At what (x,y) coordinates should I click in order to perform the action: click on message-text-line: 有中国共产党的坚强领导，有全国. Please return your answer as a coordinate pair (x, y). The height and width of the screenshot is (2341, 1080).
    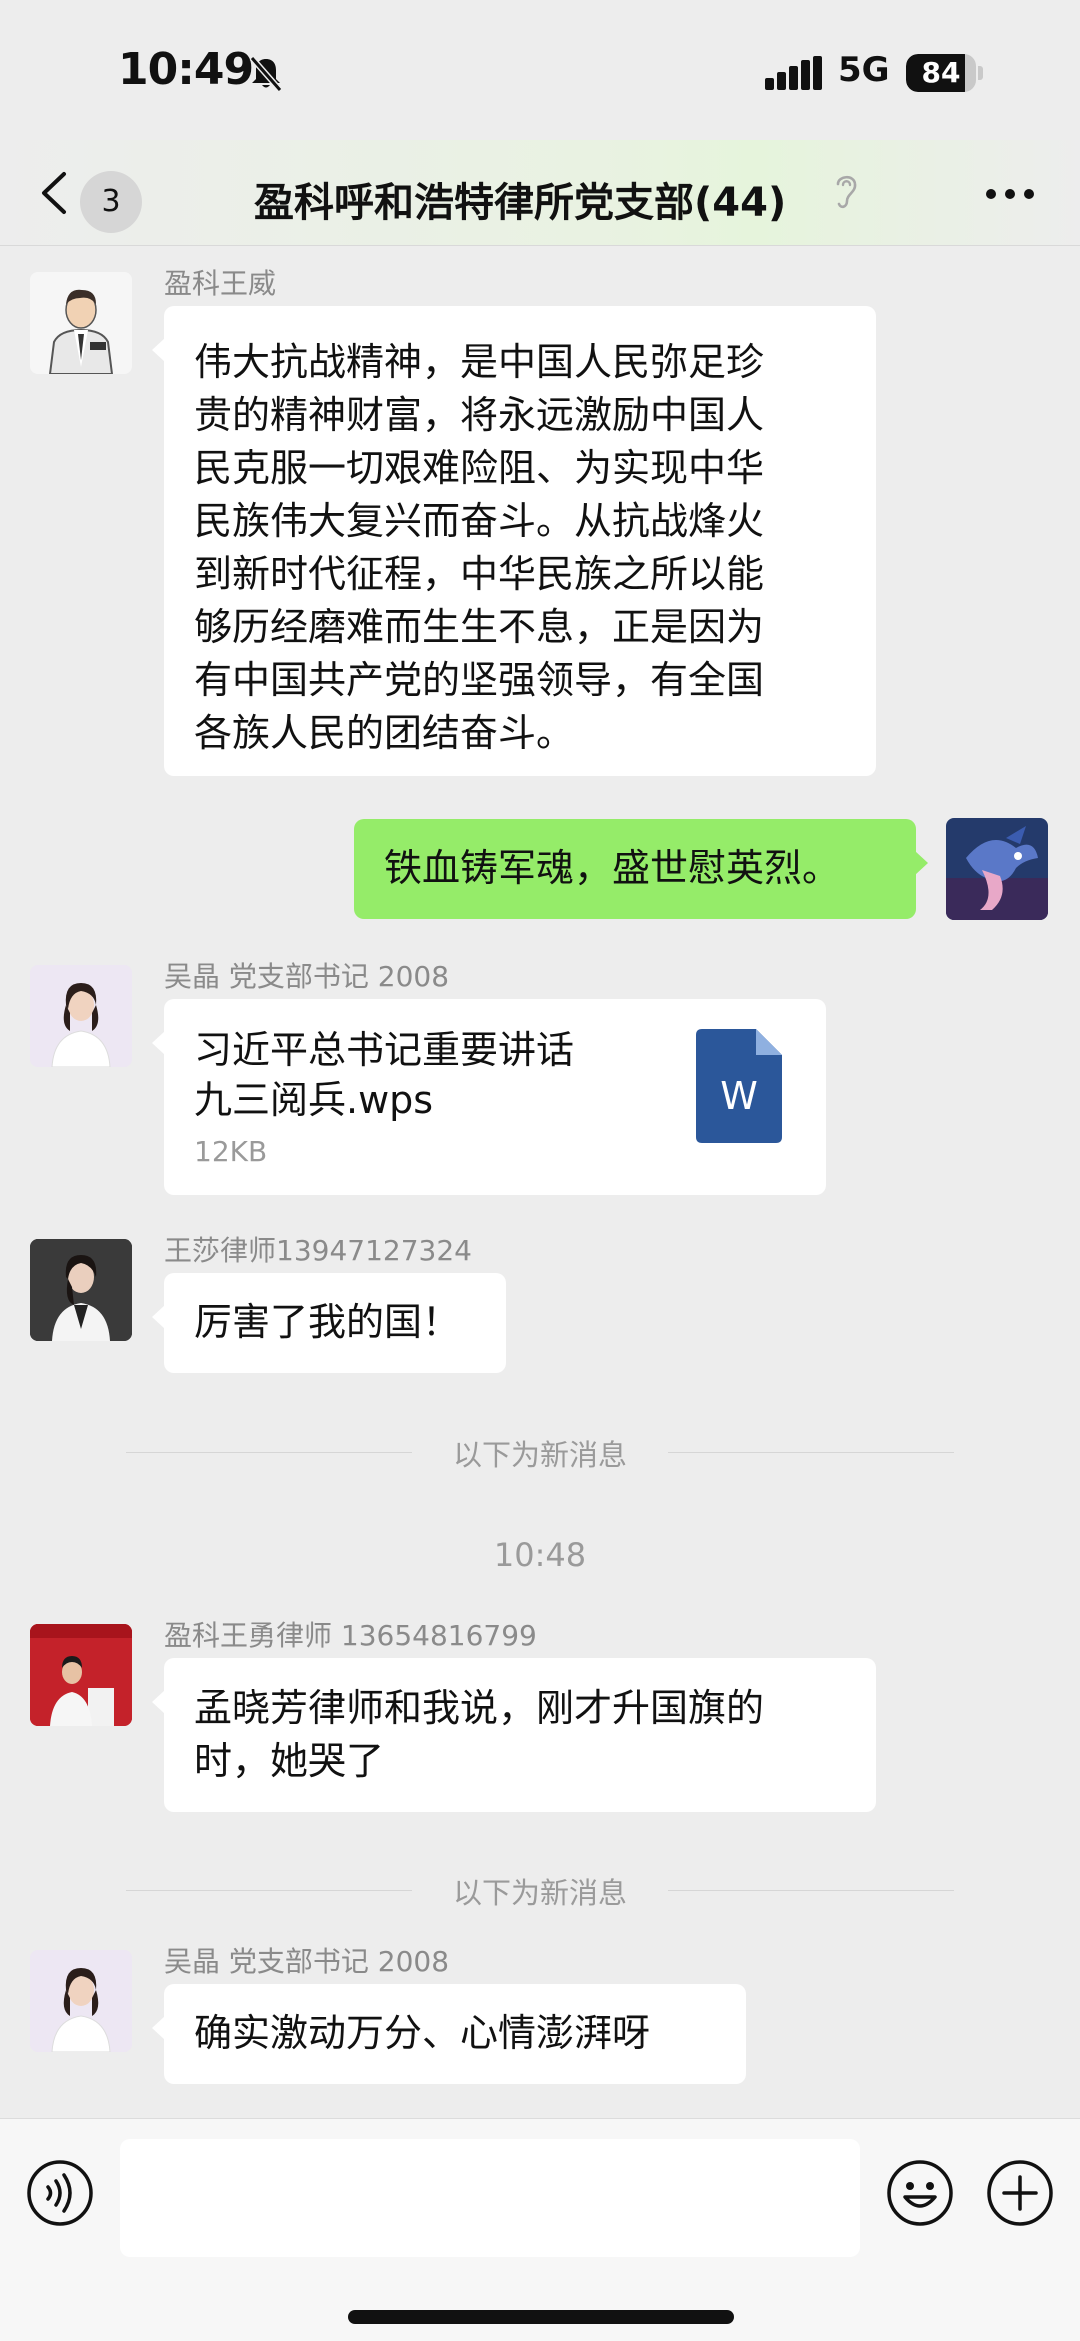
    Looking at the image, I should click on (479, 680).